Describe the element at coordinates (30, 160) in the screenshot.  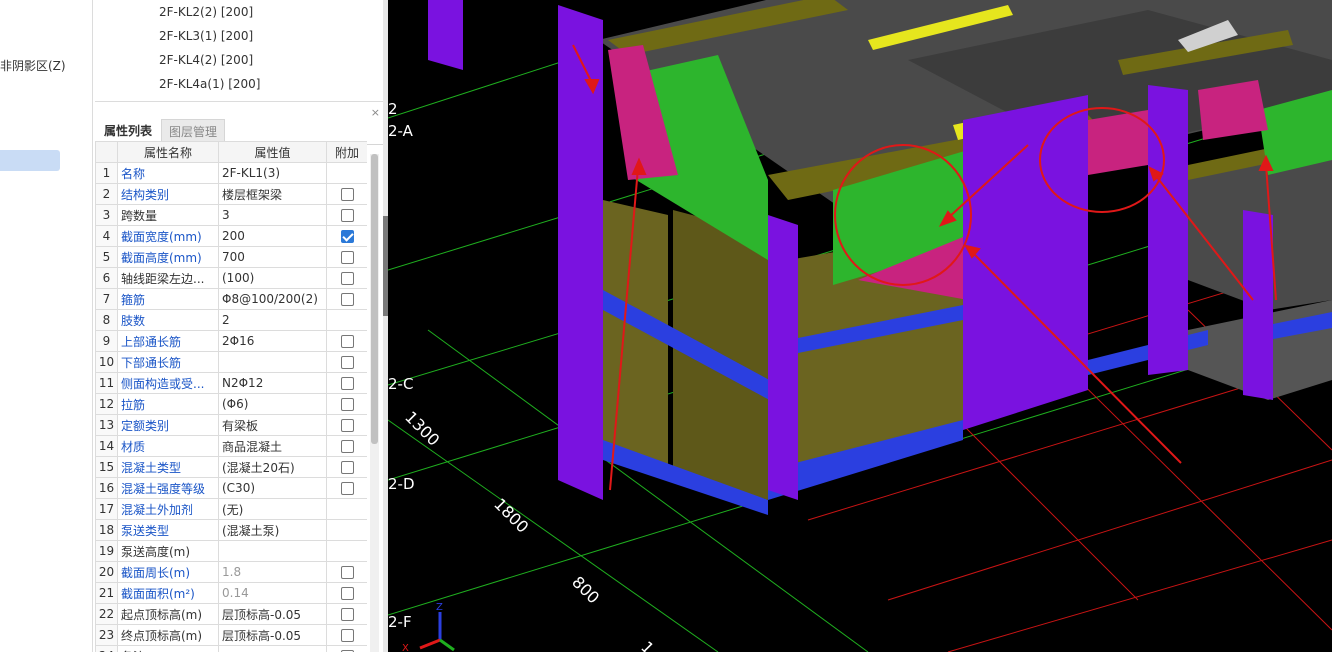
I see `selected-option-highlight` at that location.